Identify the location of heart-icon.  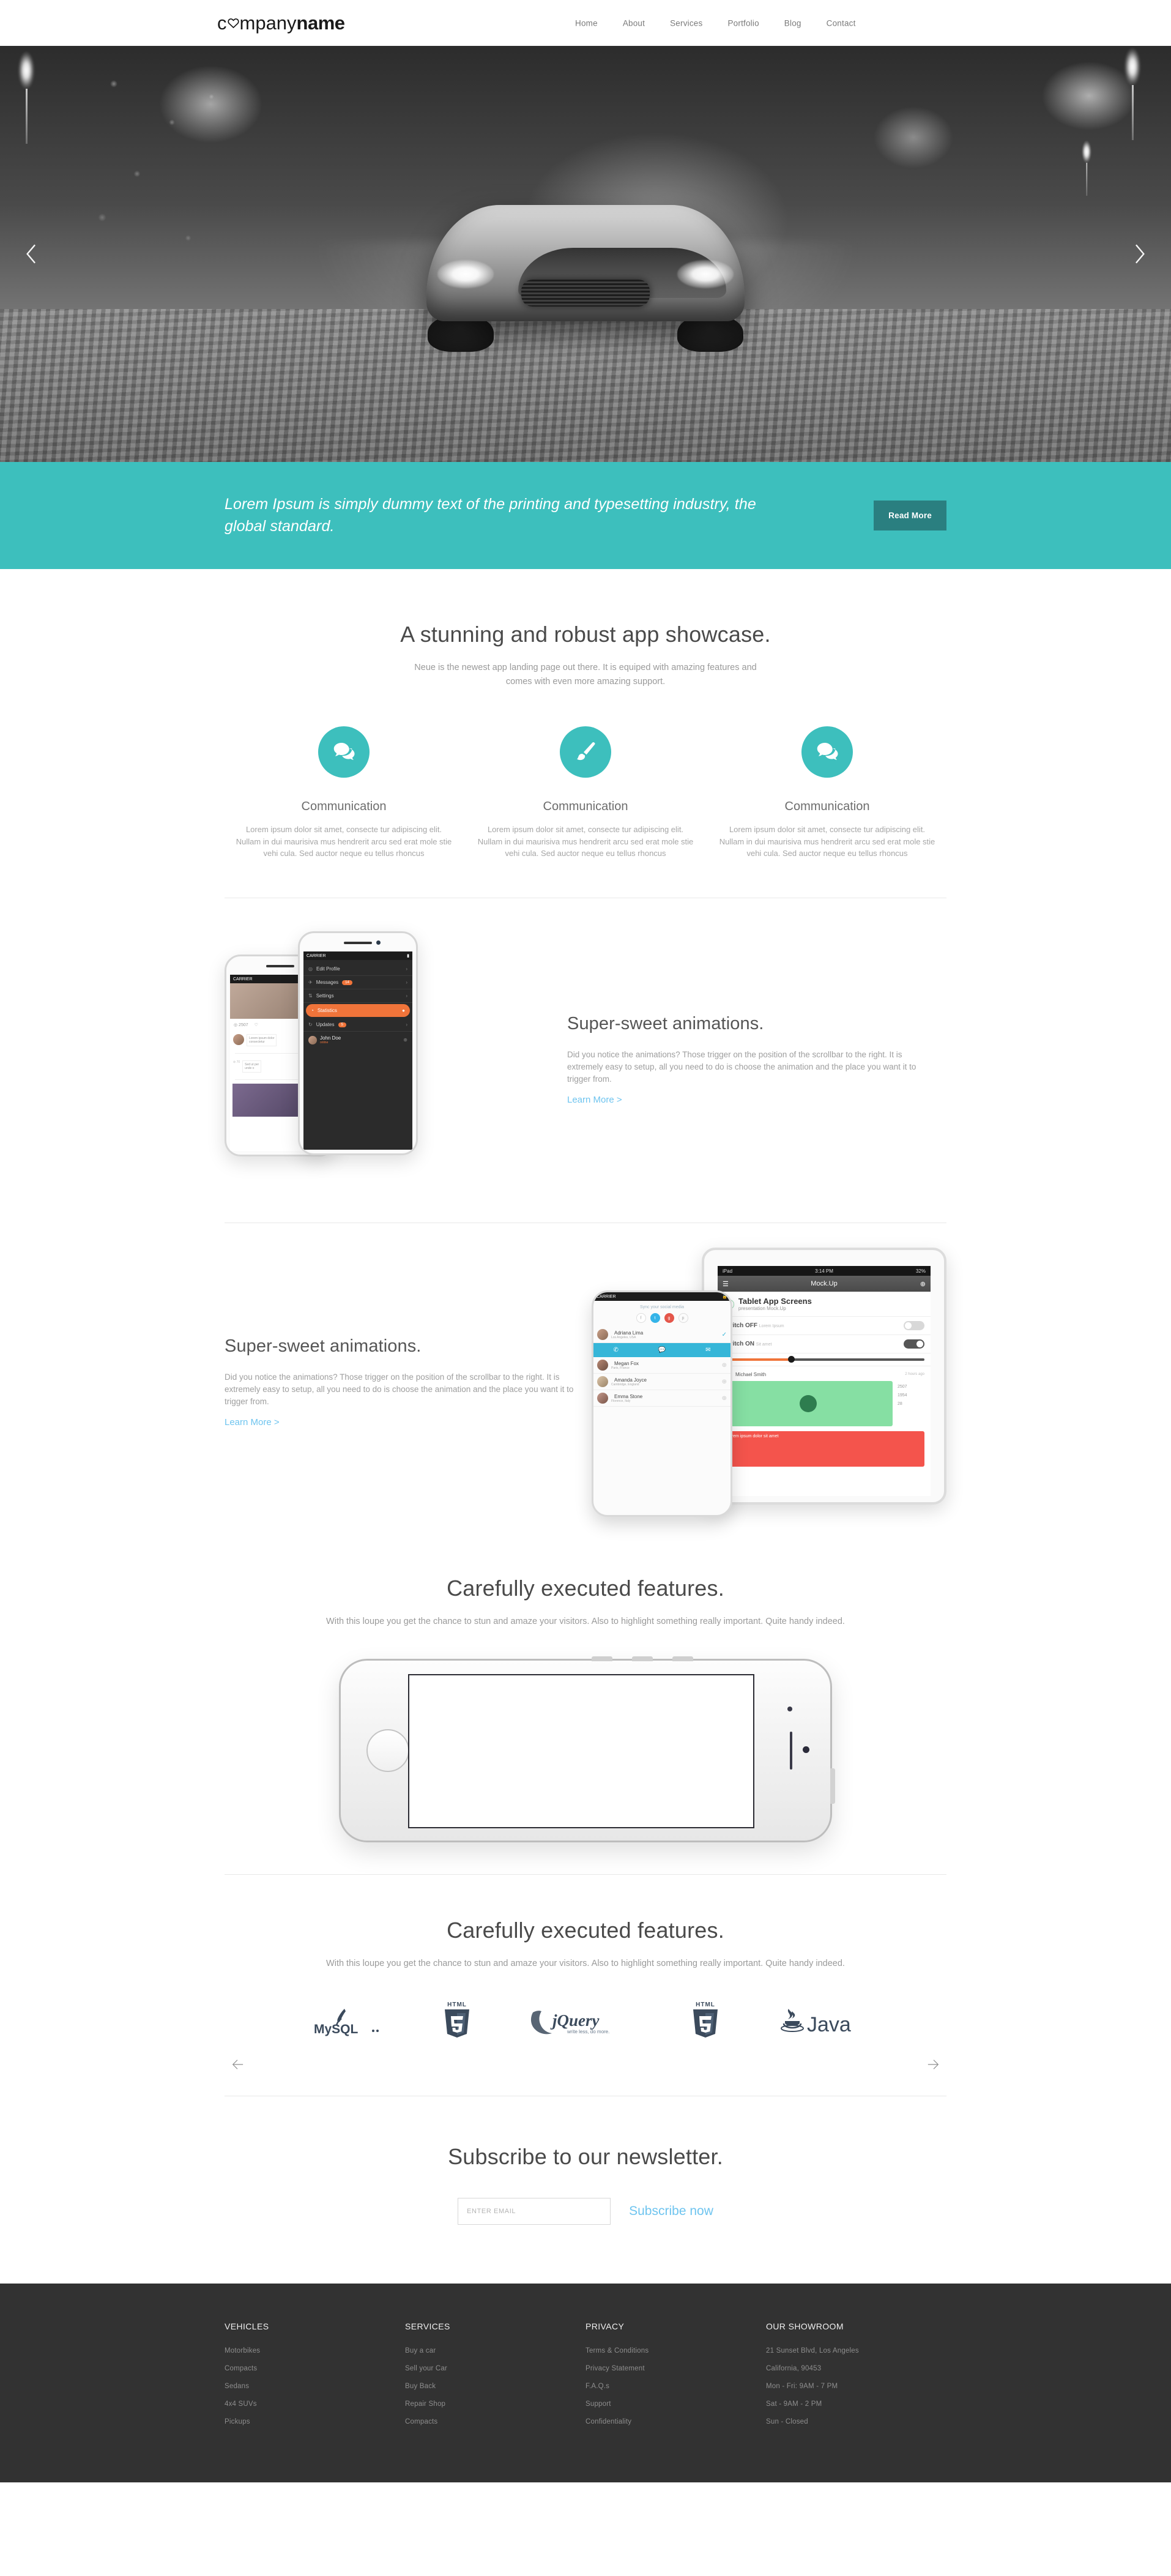
(233, 23).